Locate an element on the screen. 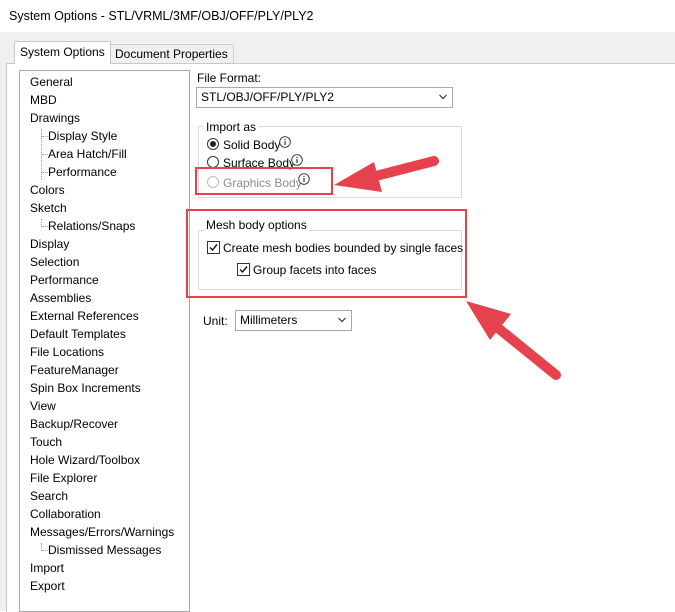  tab-system-options: System Options is located at coordinates (62, 52).